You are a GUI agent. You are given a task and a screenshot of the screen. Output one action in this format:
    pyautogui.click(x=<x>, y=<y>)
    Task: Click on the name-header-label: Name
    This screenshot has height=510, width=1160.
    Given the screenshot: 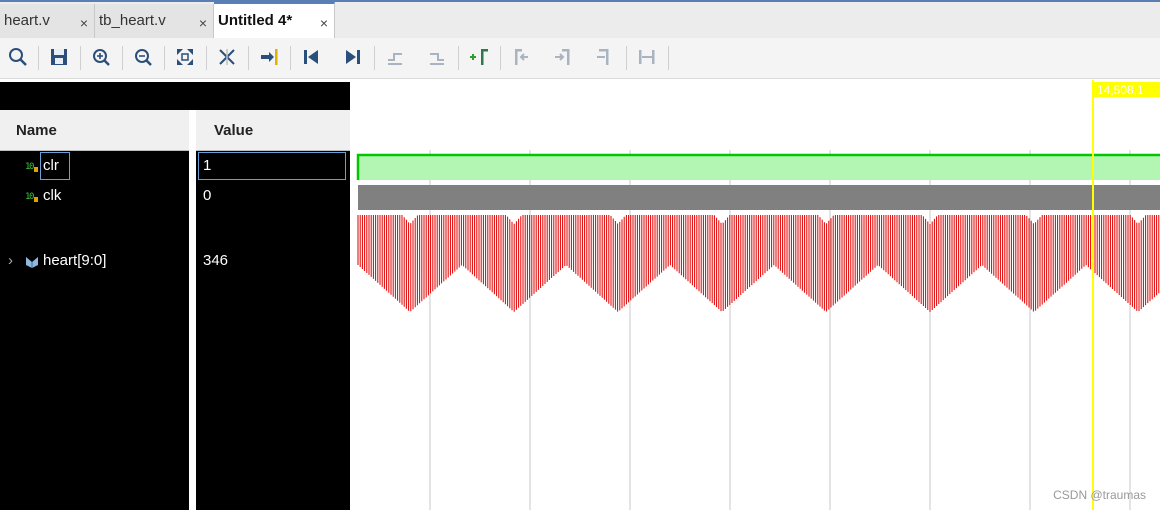 What is the action you would take?
    pyautogui.click(x=36, y=130)
    